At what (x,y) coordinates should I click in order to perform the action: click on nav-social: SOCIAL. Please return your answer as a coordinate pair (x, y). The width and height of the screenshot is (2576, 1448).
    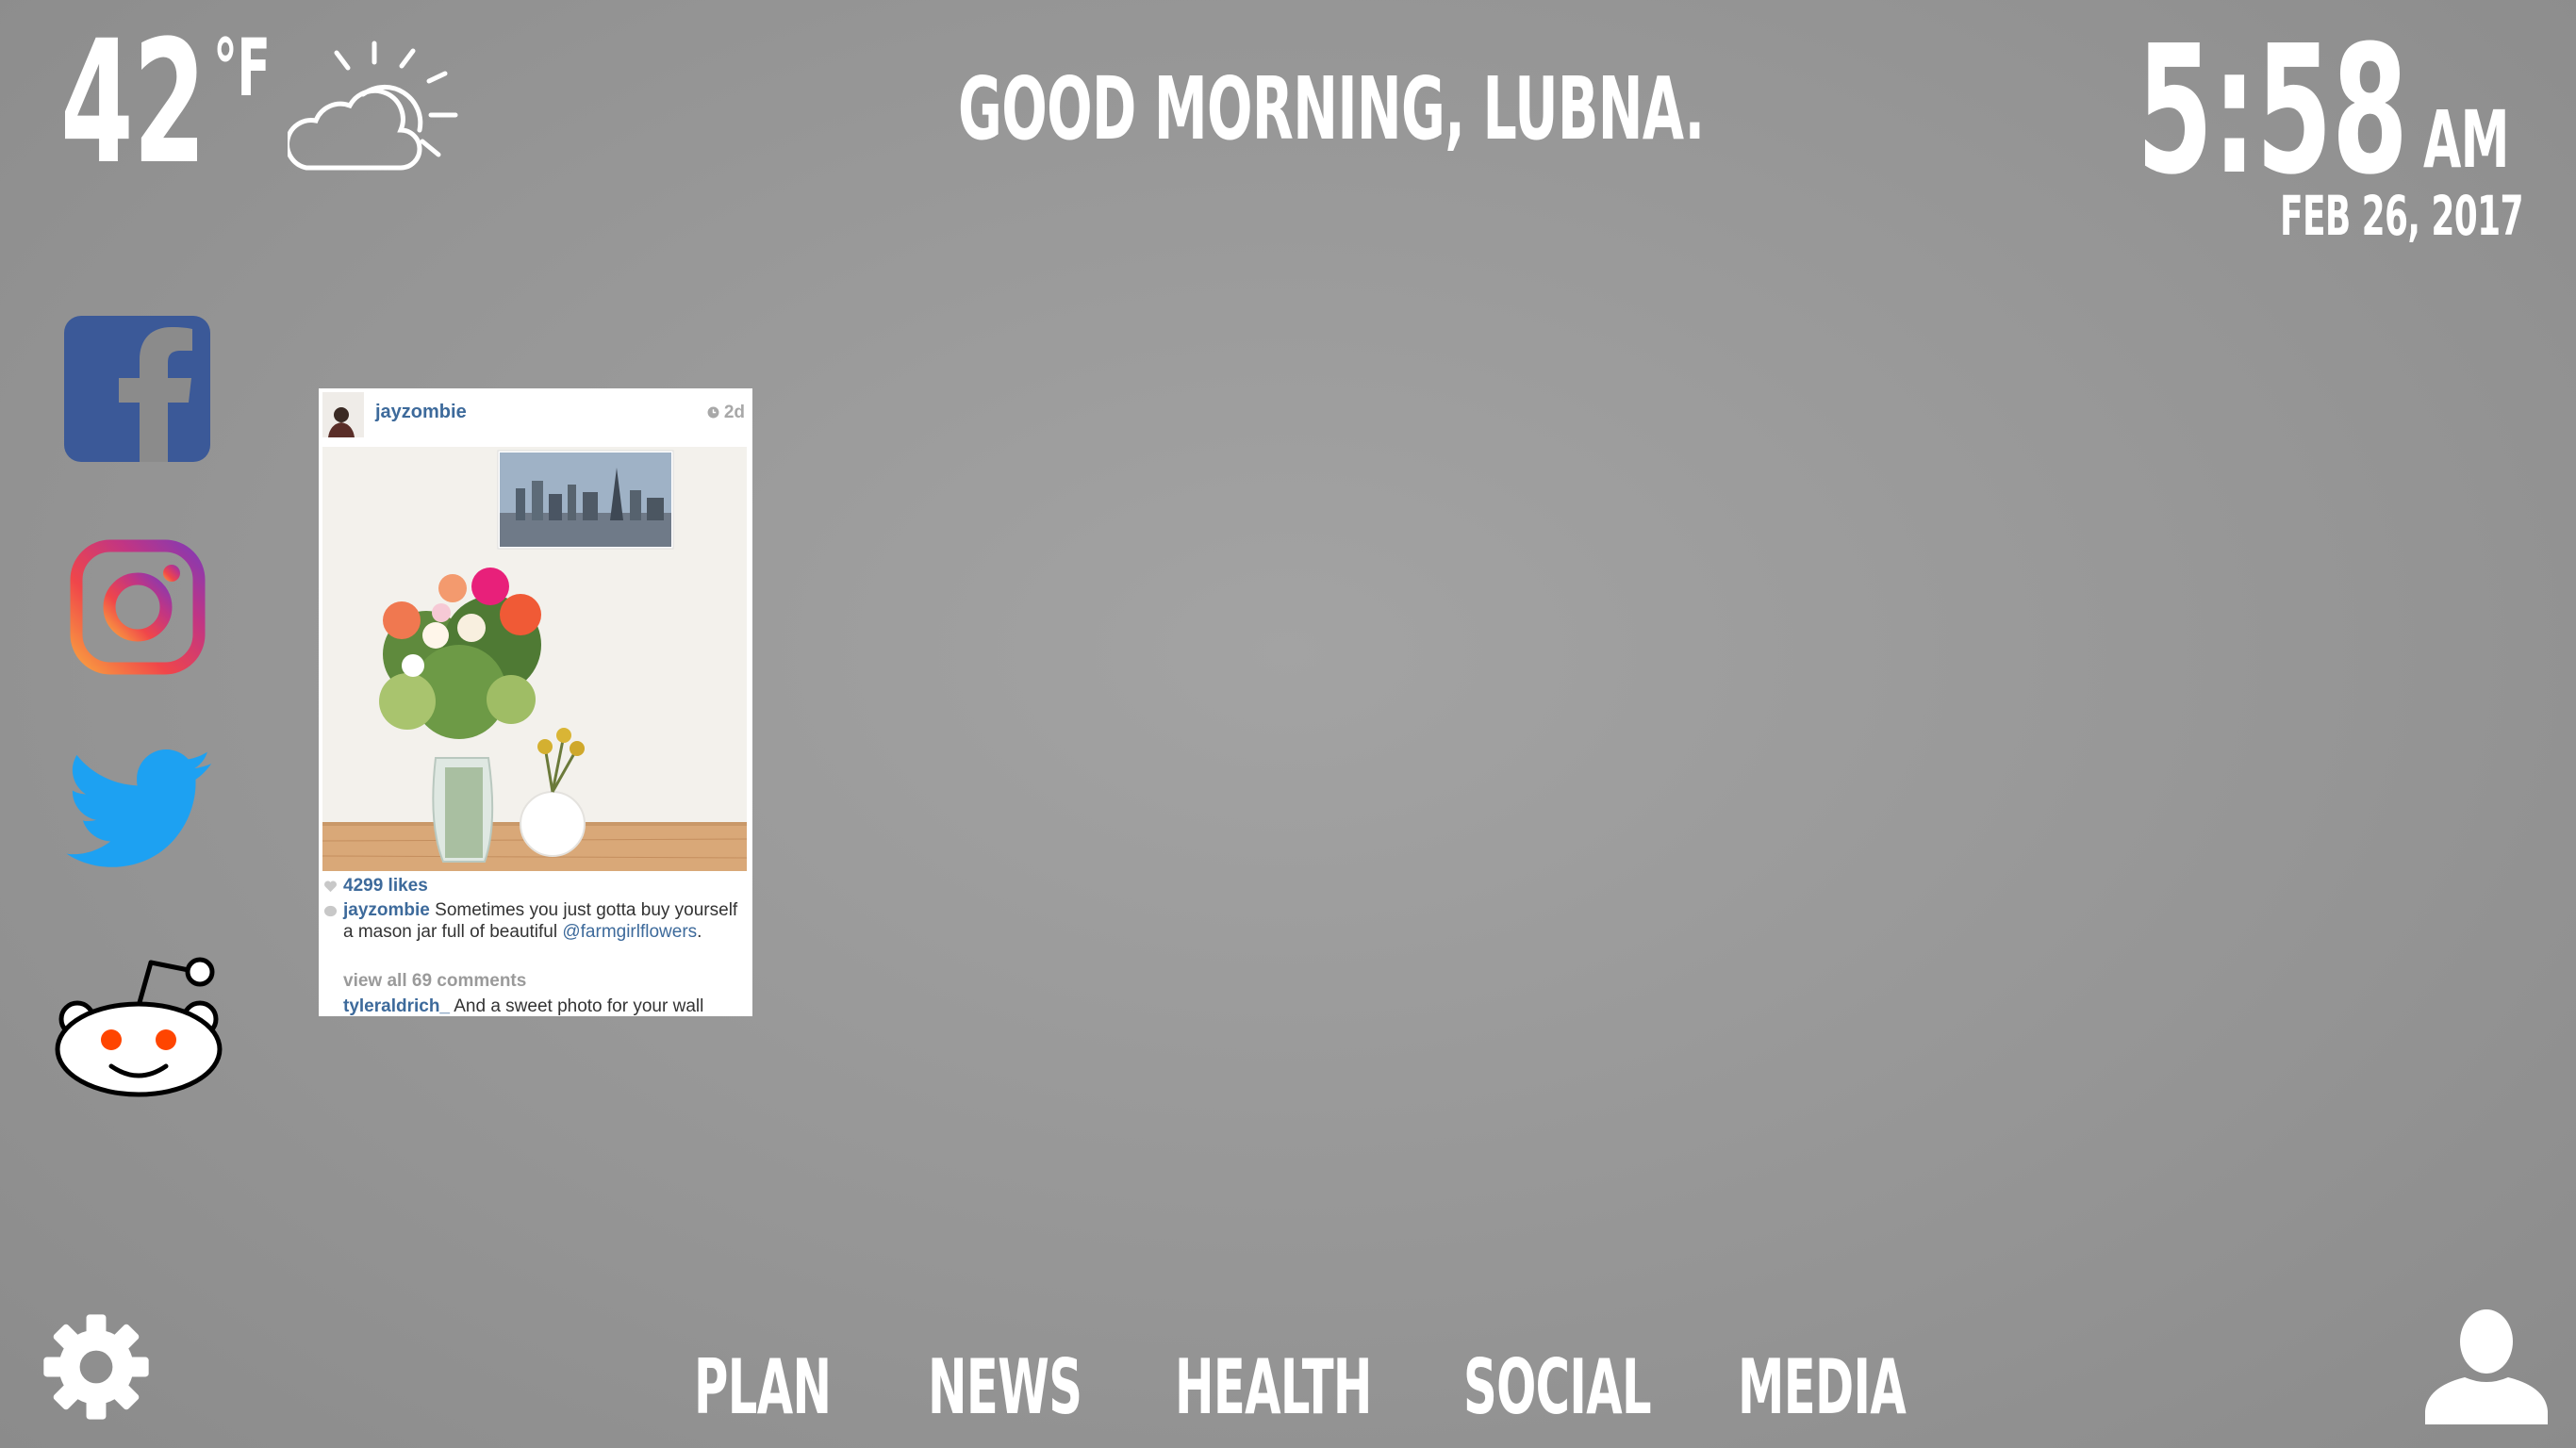
    Looking at the image, I should click on (1557, 1387).